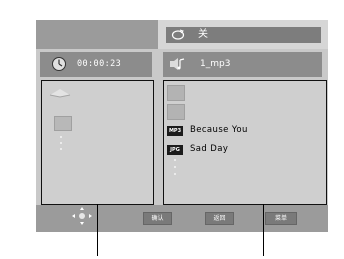  Describe the element at coordinates (99, 64) in the screenshot. I see `elapsed-time: 00:00:23` at that location.